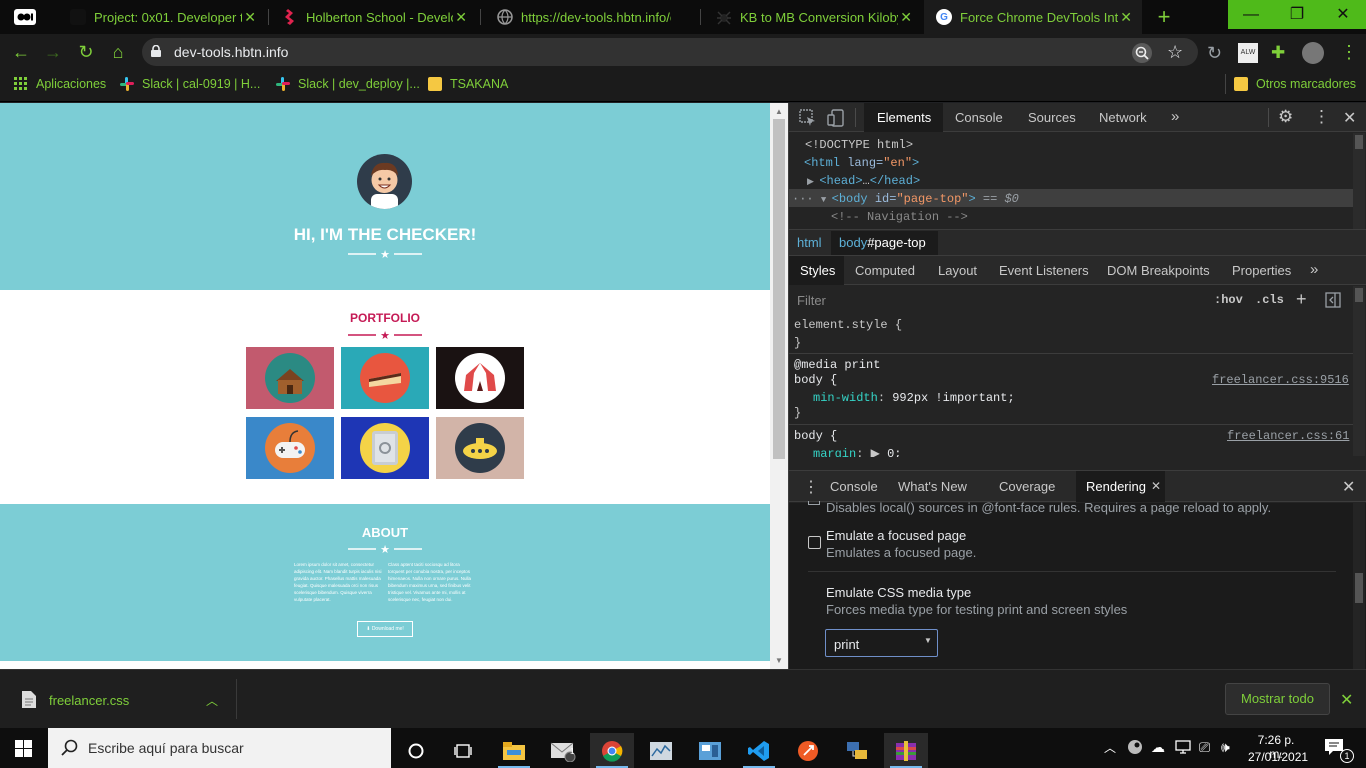 The height and width of the screenshot is (768, 1366). I want to click on close-devtools-icon: ✕, so click(1349, 118).